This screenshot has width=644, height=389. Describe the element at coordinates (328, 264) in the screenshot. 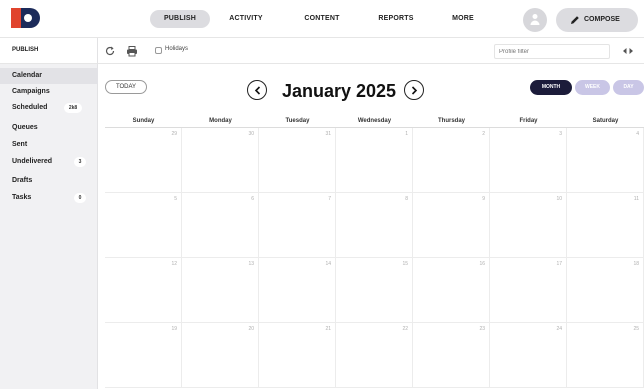

I see `day-number: 14` at that location.